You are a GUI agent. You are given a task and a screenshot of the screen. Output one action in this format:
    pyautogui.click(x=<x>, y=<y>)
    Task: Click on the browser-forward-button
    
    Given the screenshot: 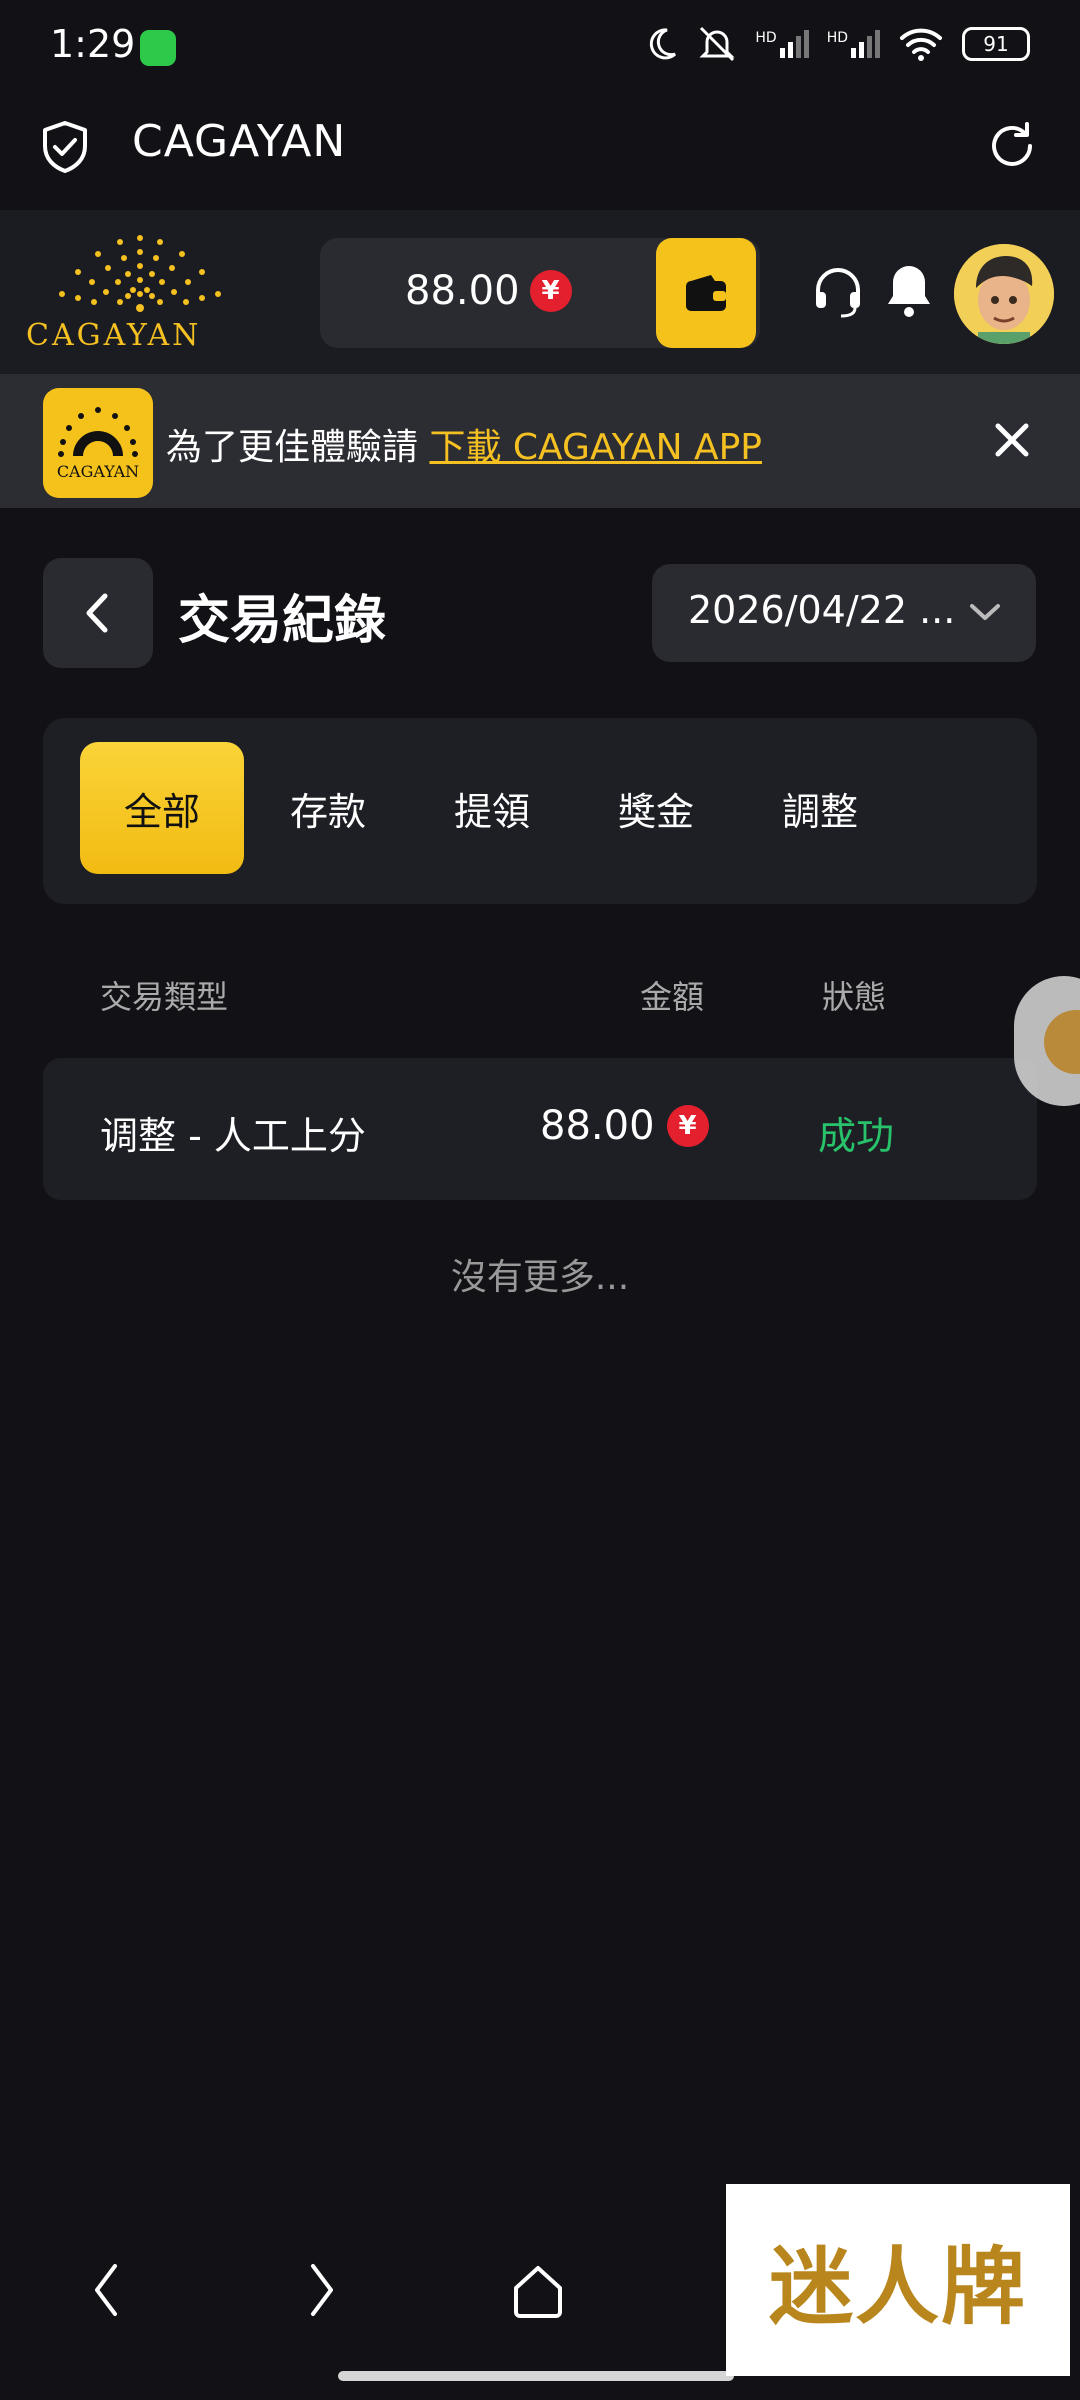 What is the action you would take?
    pyautogui.click(x=322, y=2290)
    